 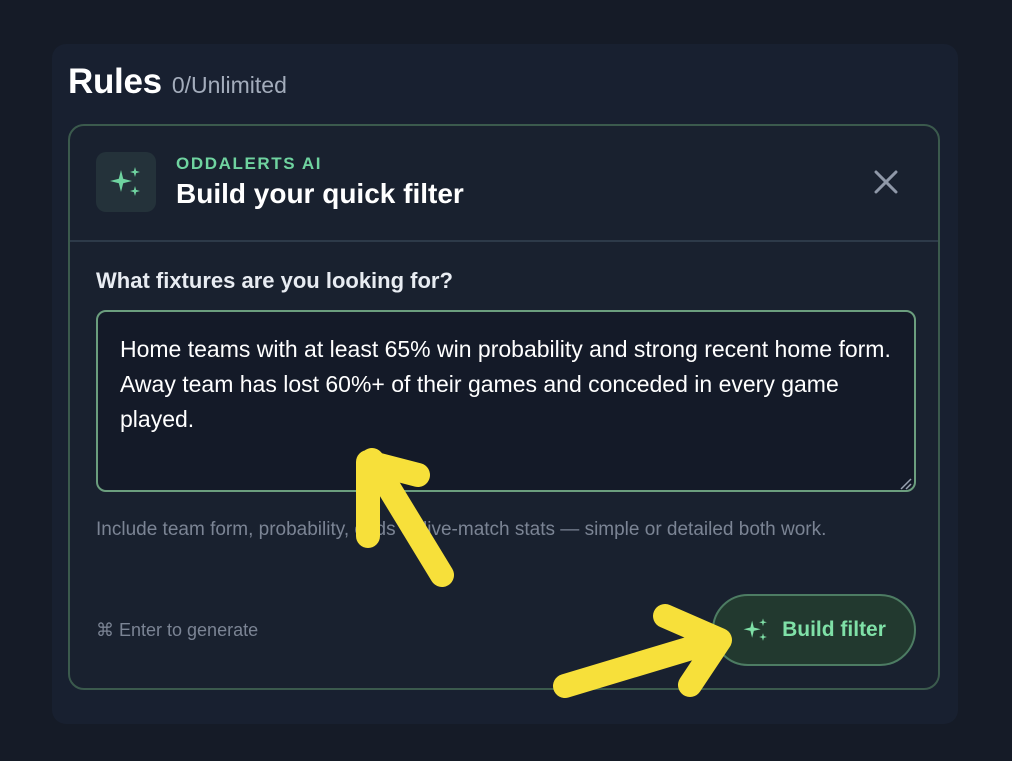 I want to click on close-button, so click(x=886, y=182).